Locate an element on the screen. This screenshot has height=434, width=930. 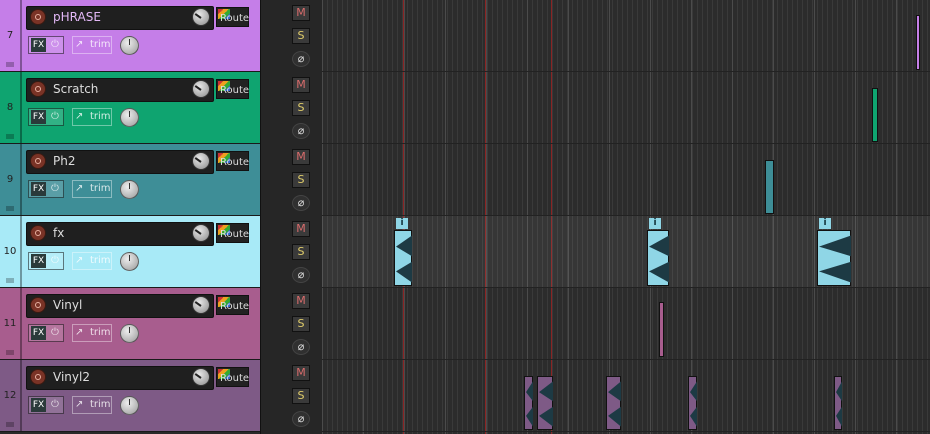
track-number-column: 10 is located at coordinates (11, 251).